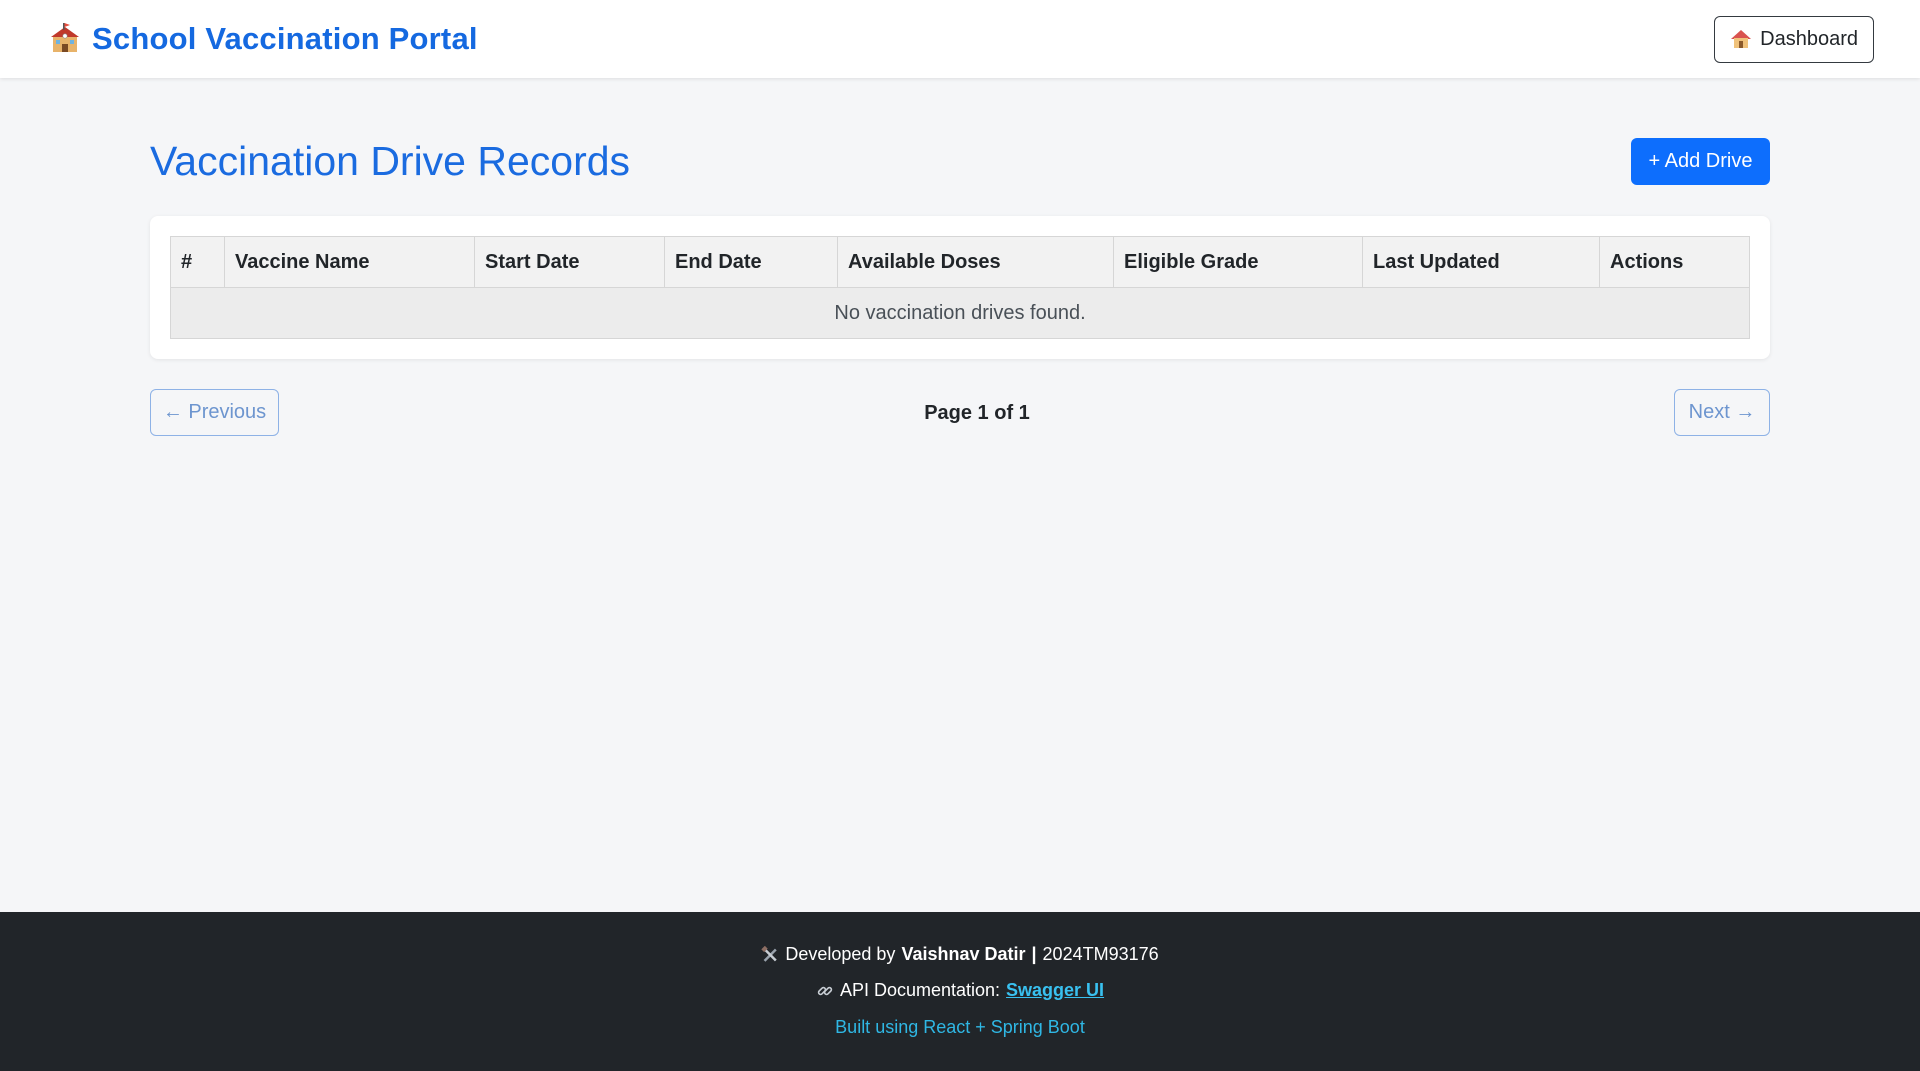 The width and height of the screenshot is (1920, 1071). Describe the element at coordinates (569, 262) in the screenshot. I see `column-header-start-date: Start Date` at that location.